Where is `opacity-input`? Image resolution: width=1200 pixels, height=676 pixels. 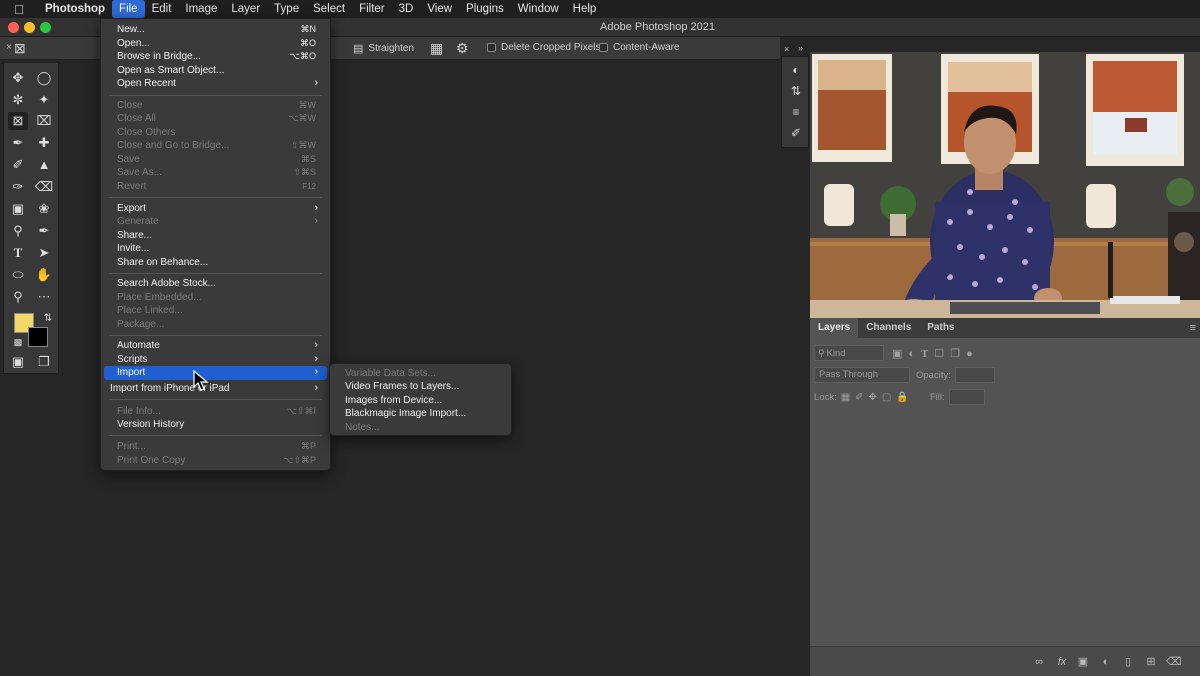 opacity-input is located at coordinates (974, 375).